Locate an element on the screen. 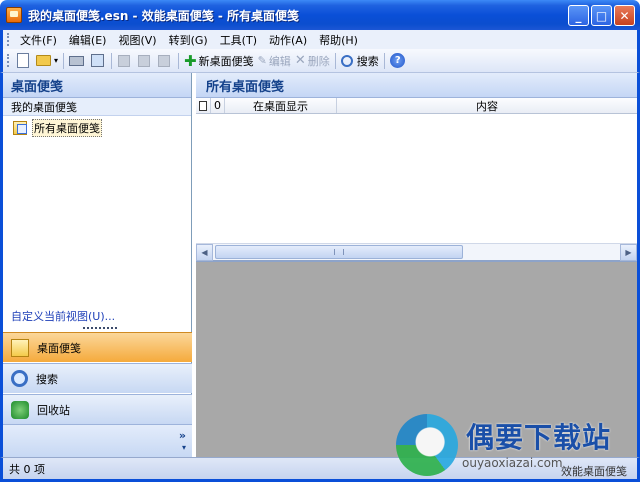 The width and height of the screenshot is (640, 482). column-show-label: 在桌面显示 is located at coordinates (280, 106).